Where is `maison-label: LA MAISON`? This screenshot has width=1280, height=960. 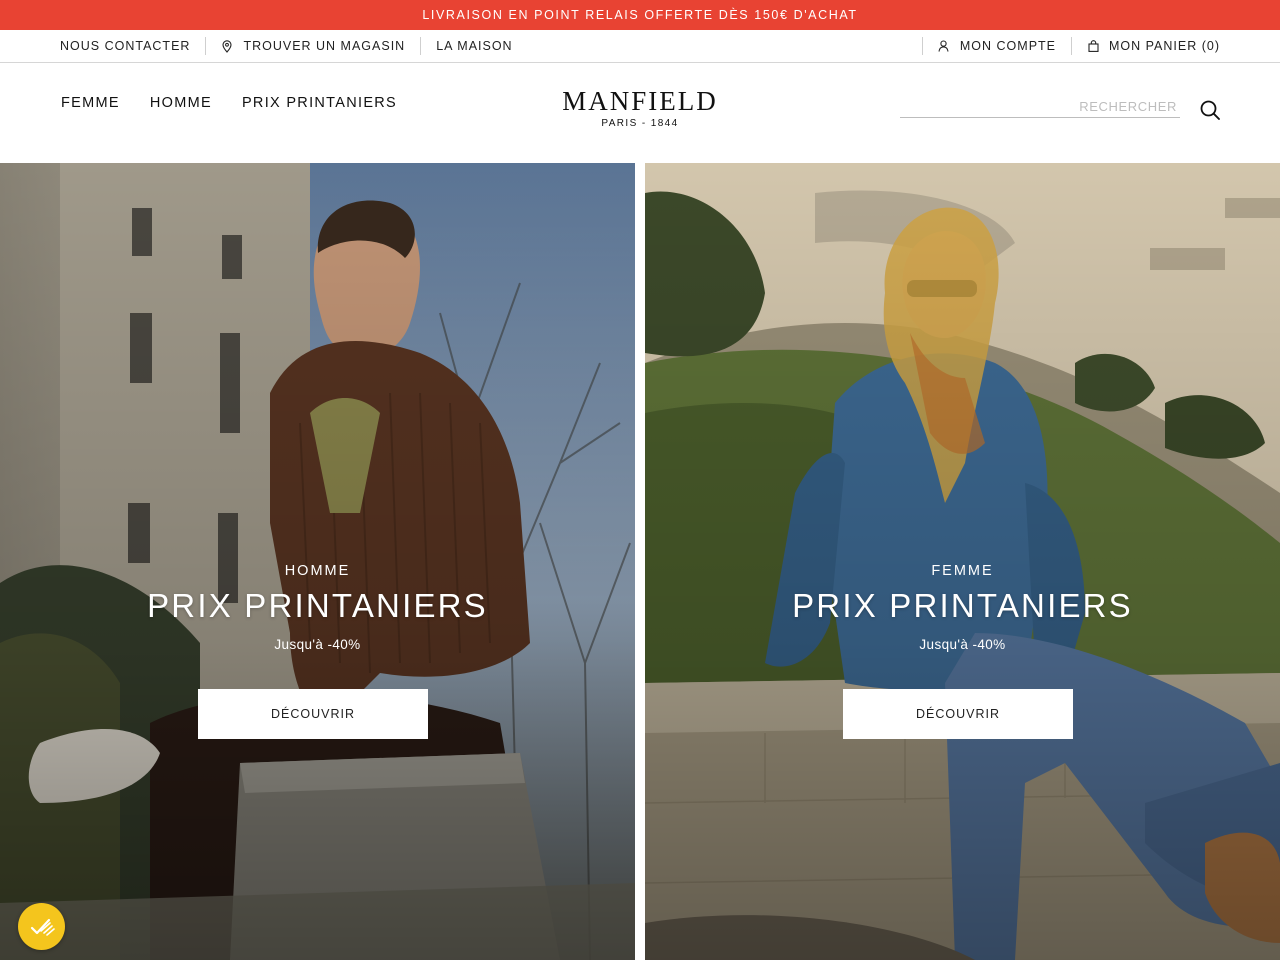 maison-label: LA MAISON is located at coordinates (474, 46).